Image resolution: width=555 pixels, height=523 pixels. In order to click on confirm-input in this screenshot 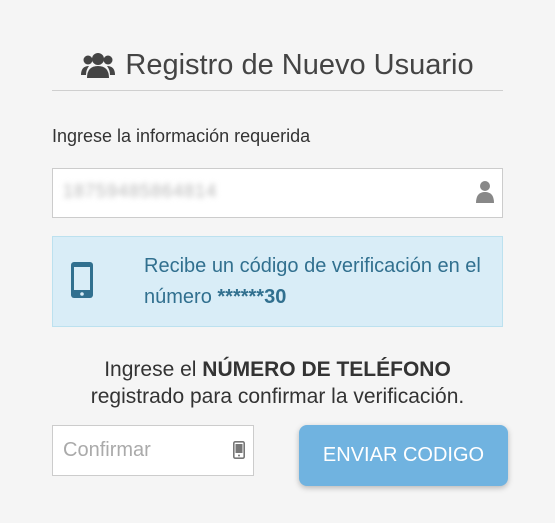, I will do `click(138, 450)`.